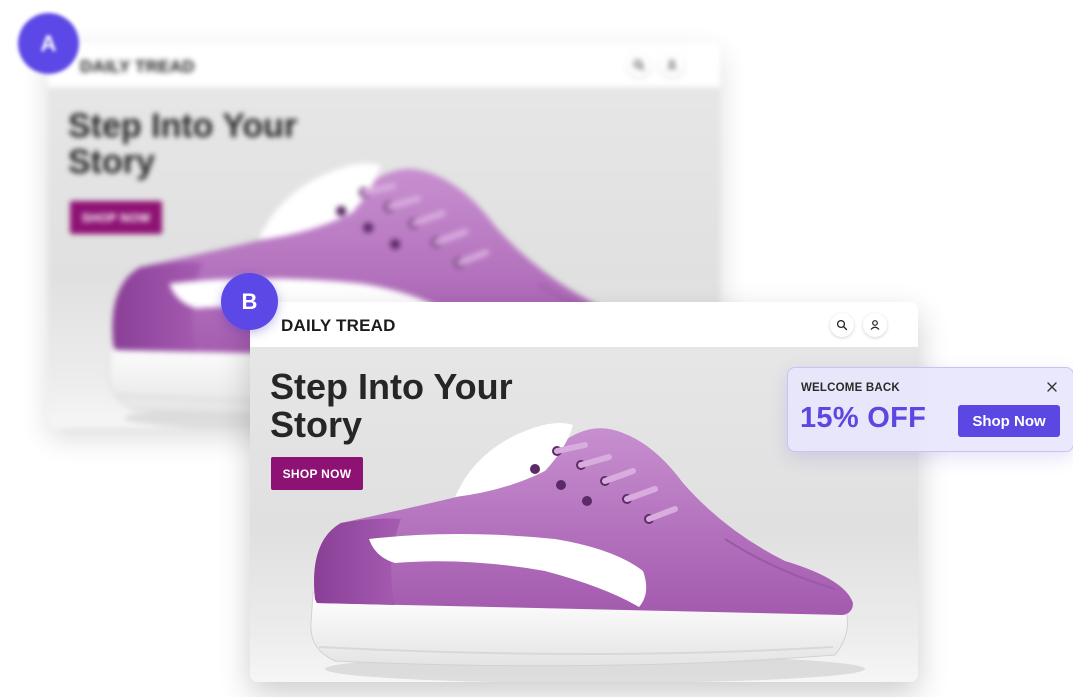  What do you see at coordinates (850, 388) in the screenshot?
I see `popup-kicker: WELCOME BACK` at bounding box center [850, 388].